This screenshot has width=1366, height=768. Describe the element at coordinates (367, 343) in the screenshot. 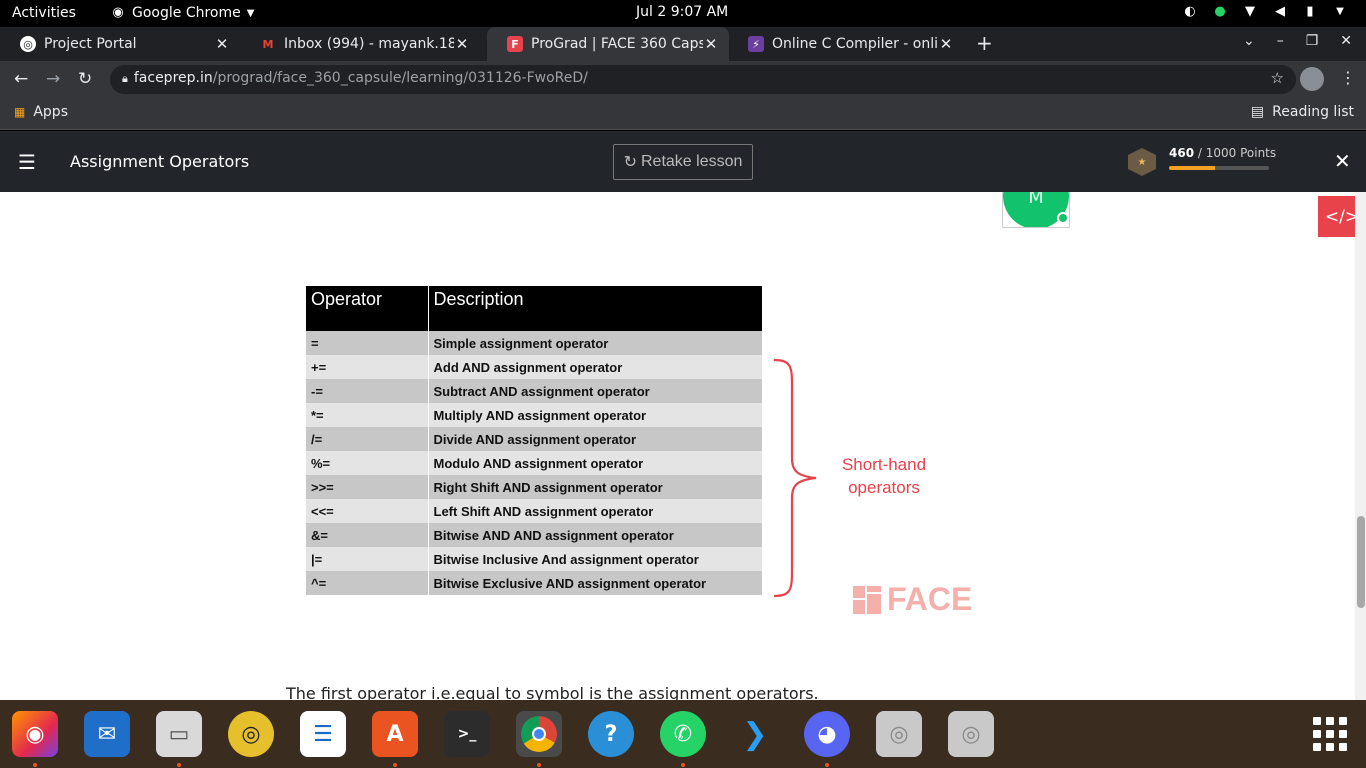

I see `operator-cell: =` at that location.